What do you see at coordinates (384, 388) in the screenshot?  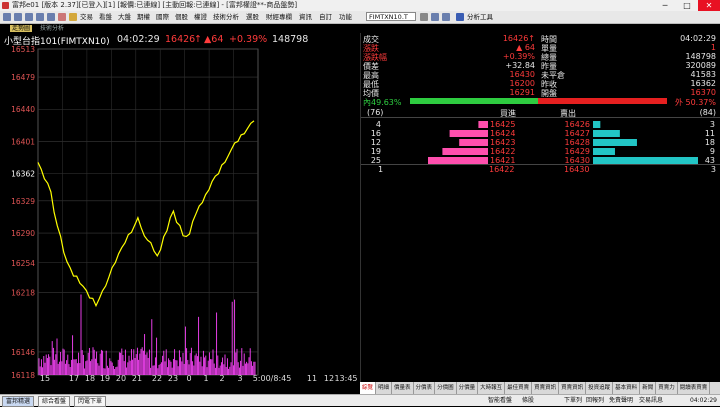 I see `bottom-tab: 明細` at bounding box center [384, 388].